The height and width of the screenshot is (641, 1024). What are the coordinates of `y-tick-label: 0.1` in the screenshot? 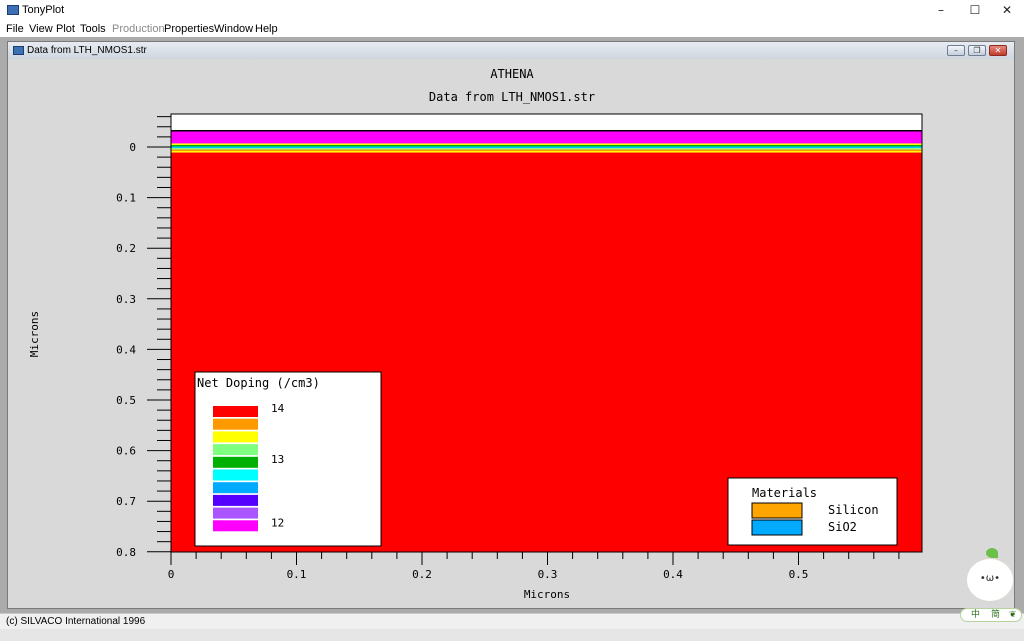 It's located at (126, 198).